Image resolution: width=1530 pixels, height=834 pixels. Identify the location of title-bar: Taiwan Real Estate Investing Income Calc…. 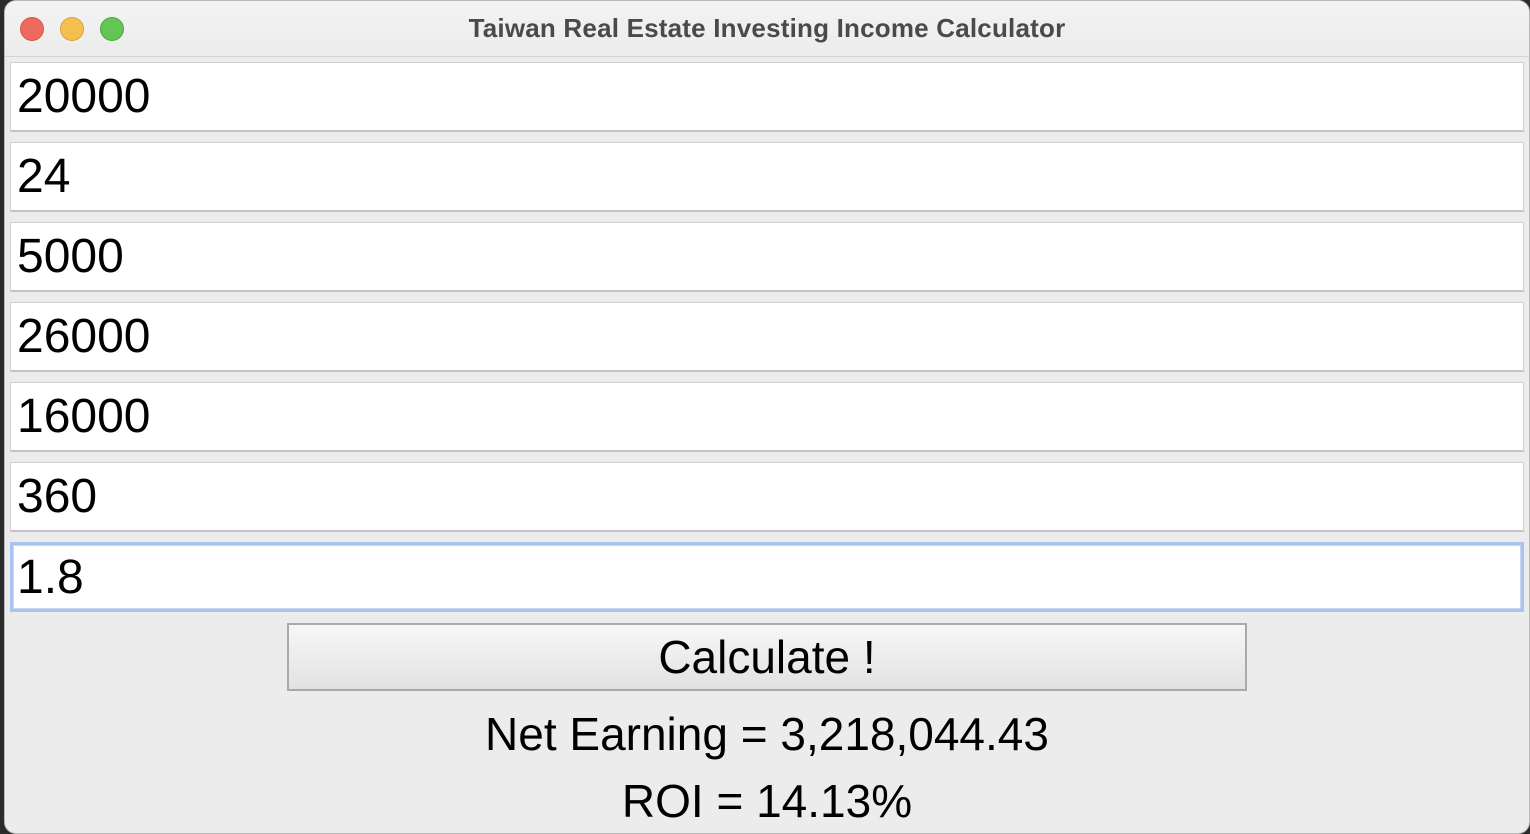
(767, 29).